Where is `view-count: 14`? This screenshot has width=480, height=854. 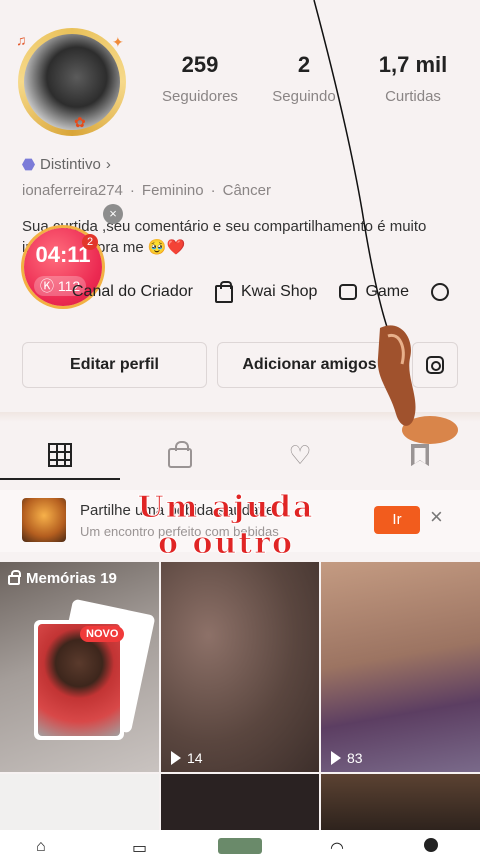
view-count: 14 is located at coordinates (187, 758).